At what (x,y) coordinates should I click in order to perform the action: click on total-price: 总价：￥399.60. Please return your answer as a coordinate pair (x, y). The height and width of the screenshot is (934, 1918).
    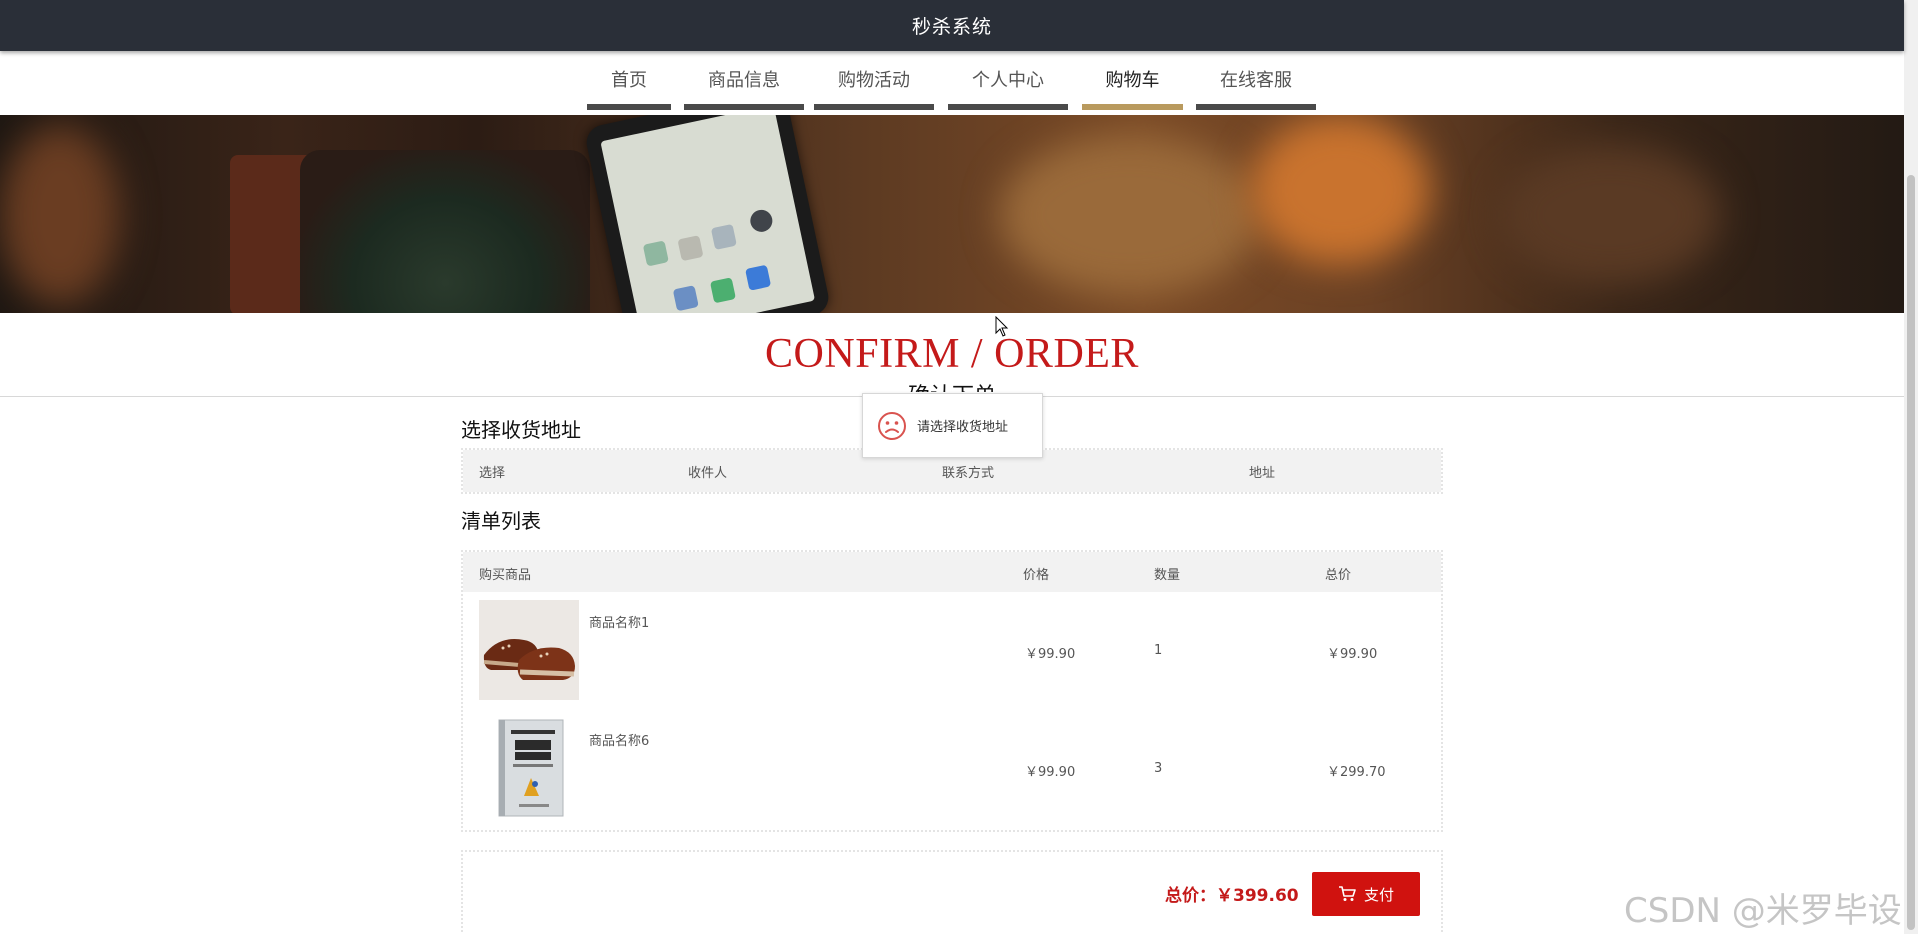
    Looking at the image, I should click on (1232, 896).